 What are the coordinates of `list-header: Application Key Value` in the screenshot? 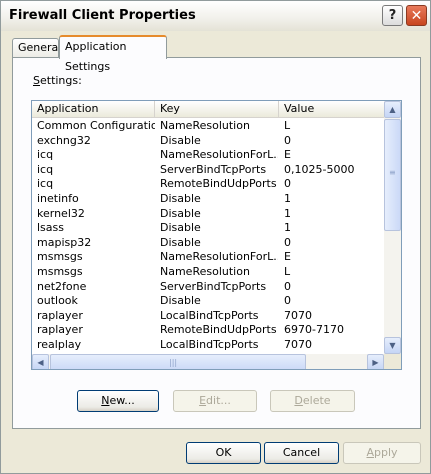 It's located at (208, 109).